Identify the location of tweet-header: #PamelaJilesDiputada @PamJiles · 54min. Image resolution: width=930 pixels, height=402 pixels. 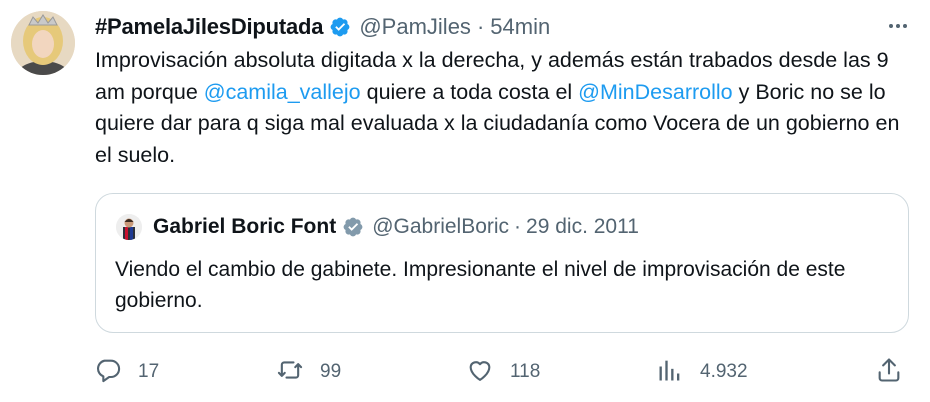
(322, 27).